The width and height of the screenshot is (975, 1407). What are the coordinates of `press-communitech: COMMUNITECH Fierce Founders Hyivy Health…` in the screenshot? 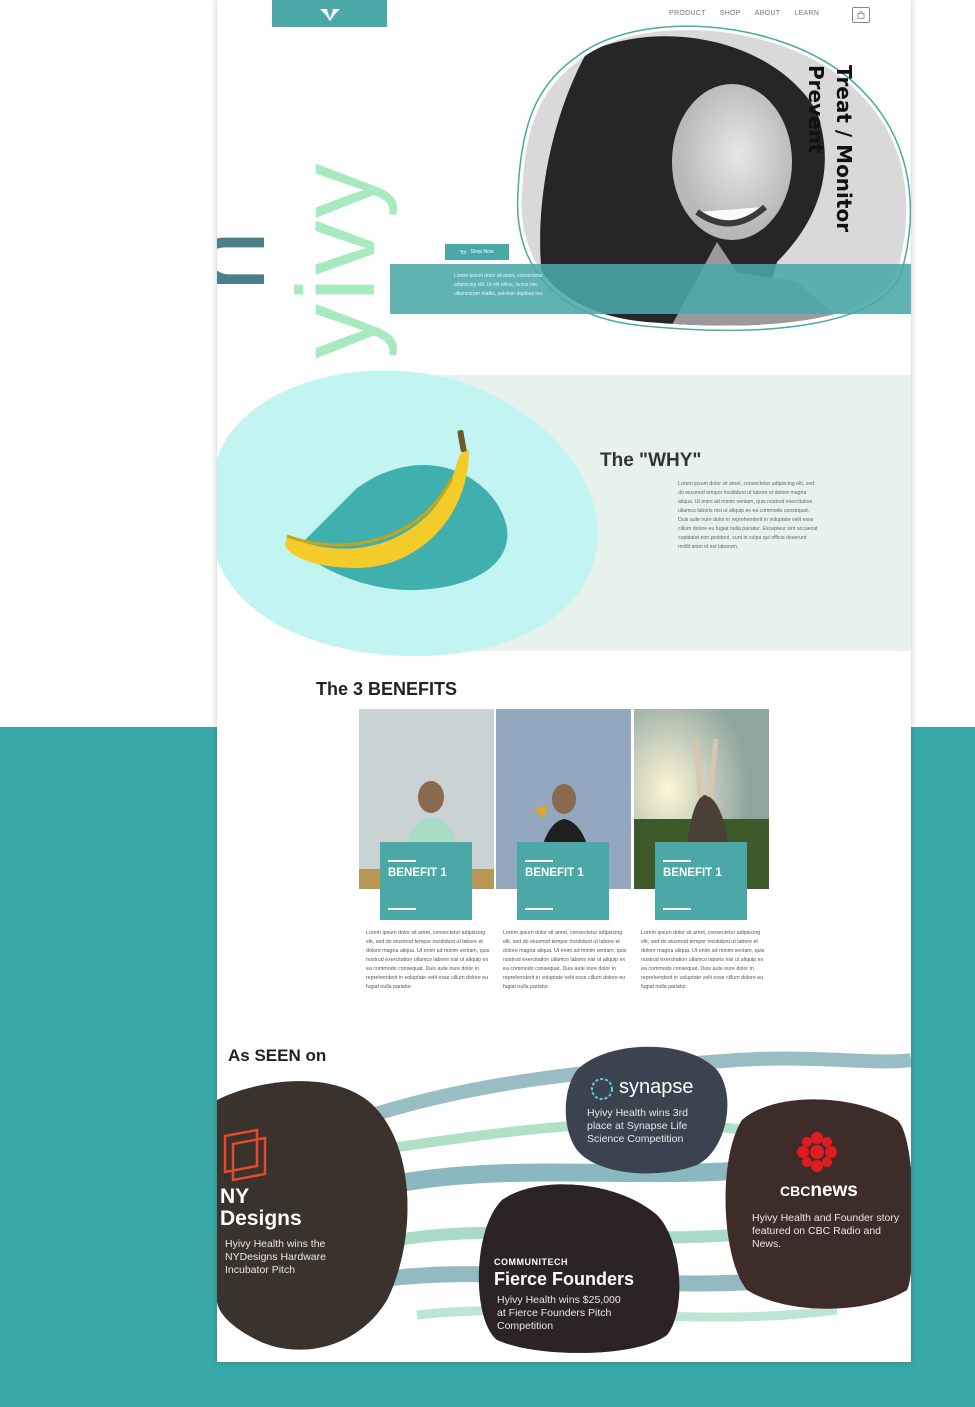 It's located at (579, 1295).